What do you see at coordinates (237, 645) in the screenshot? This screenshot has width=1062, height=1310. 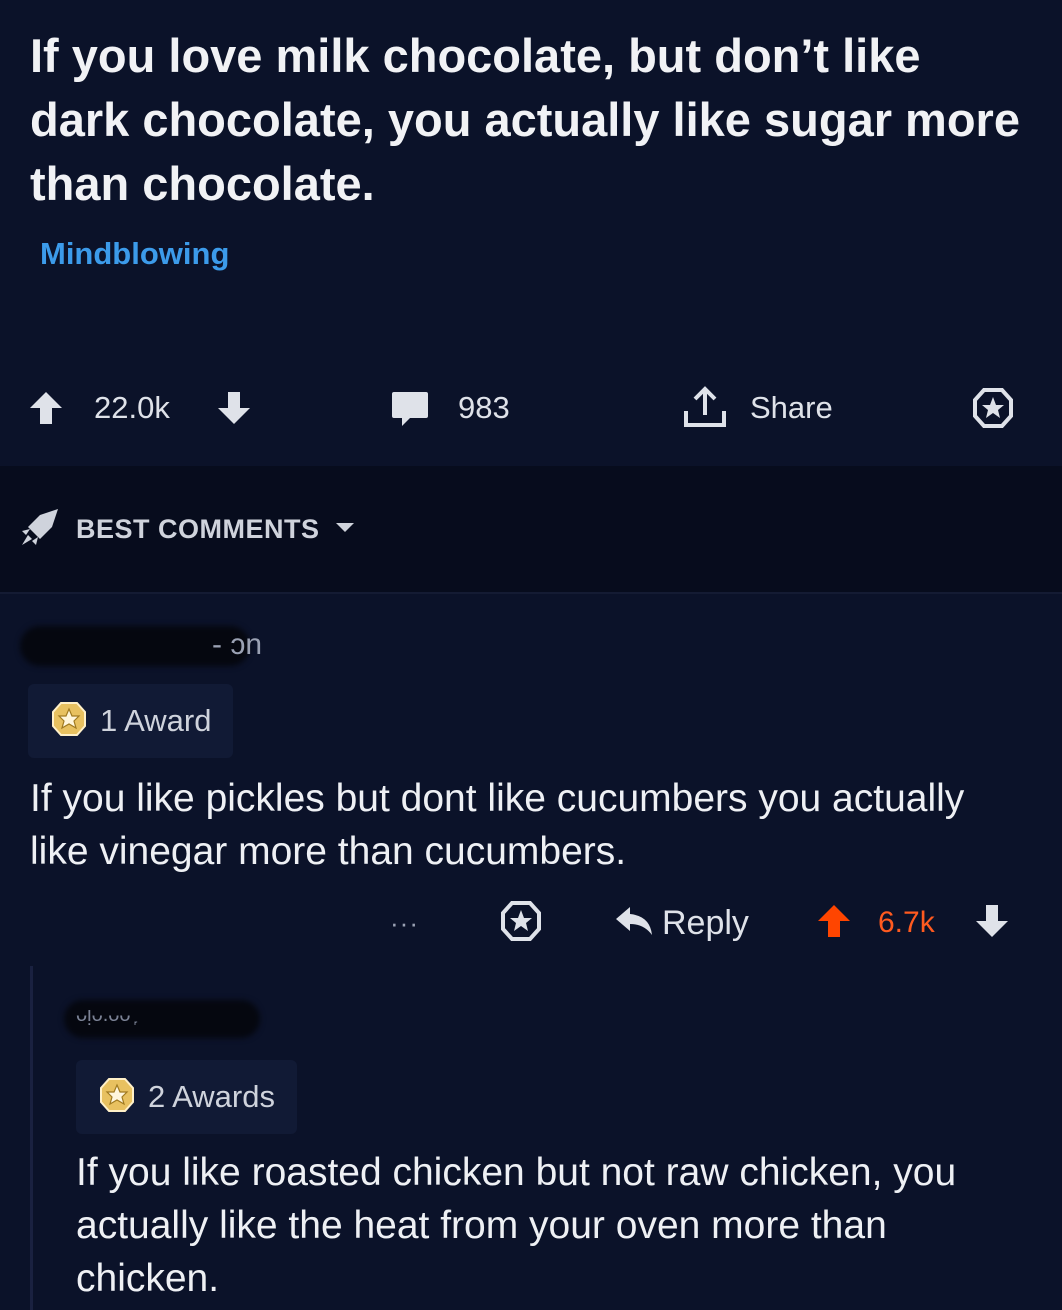 I see `comment-author: - ɔn` at bounding box center [237, 645].